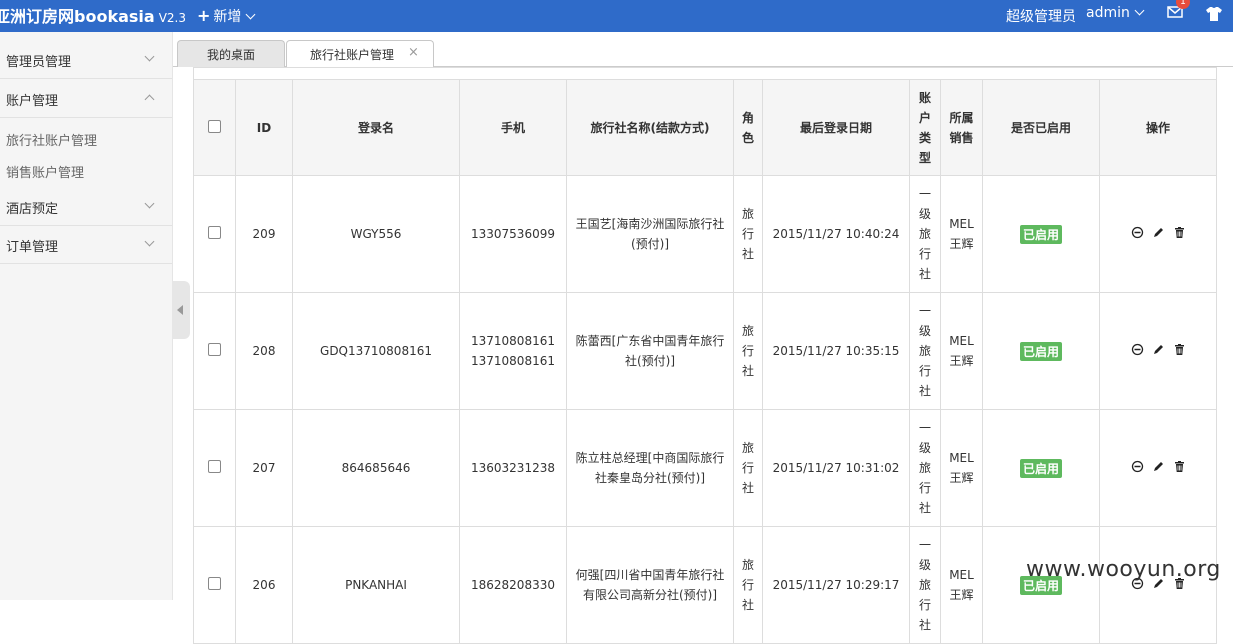 This screenshot has height=644, width=1233. Describe the element at coordinates (1041, 127) in the screenshot. I see `column-header-enabled: 是否已启用` at that location.